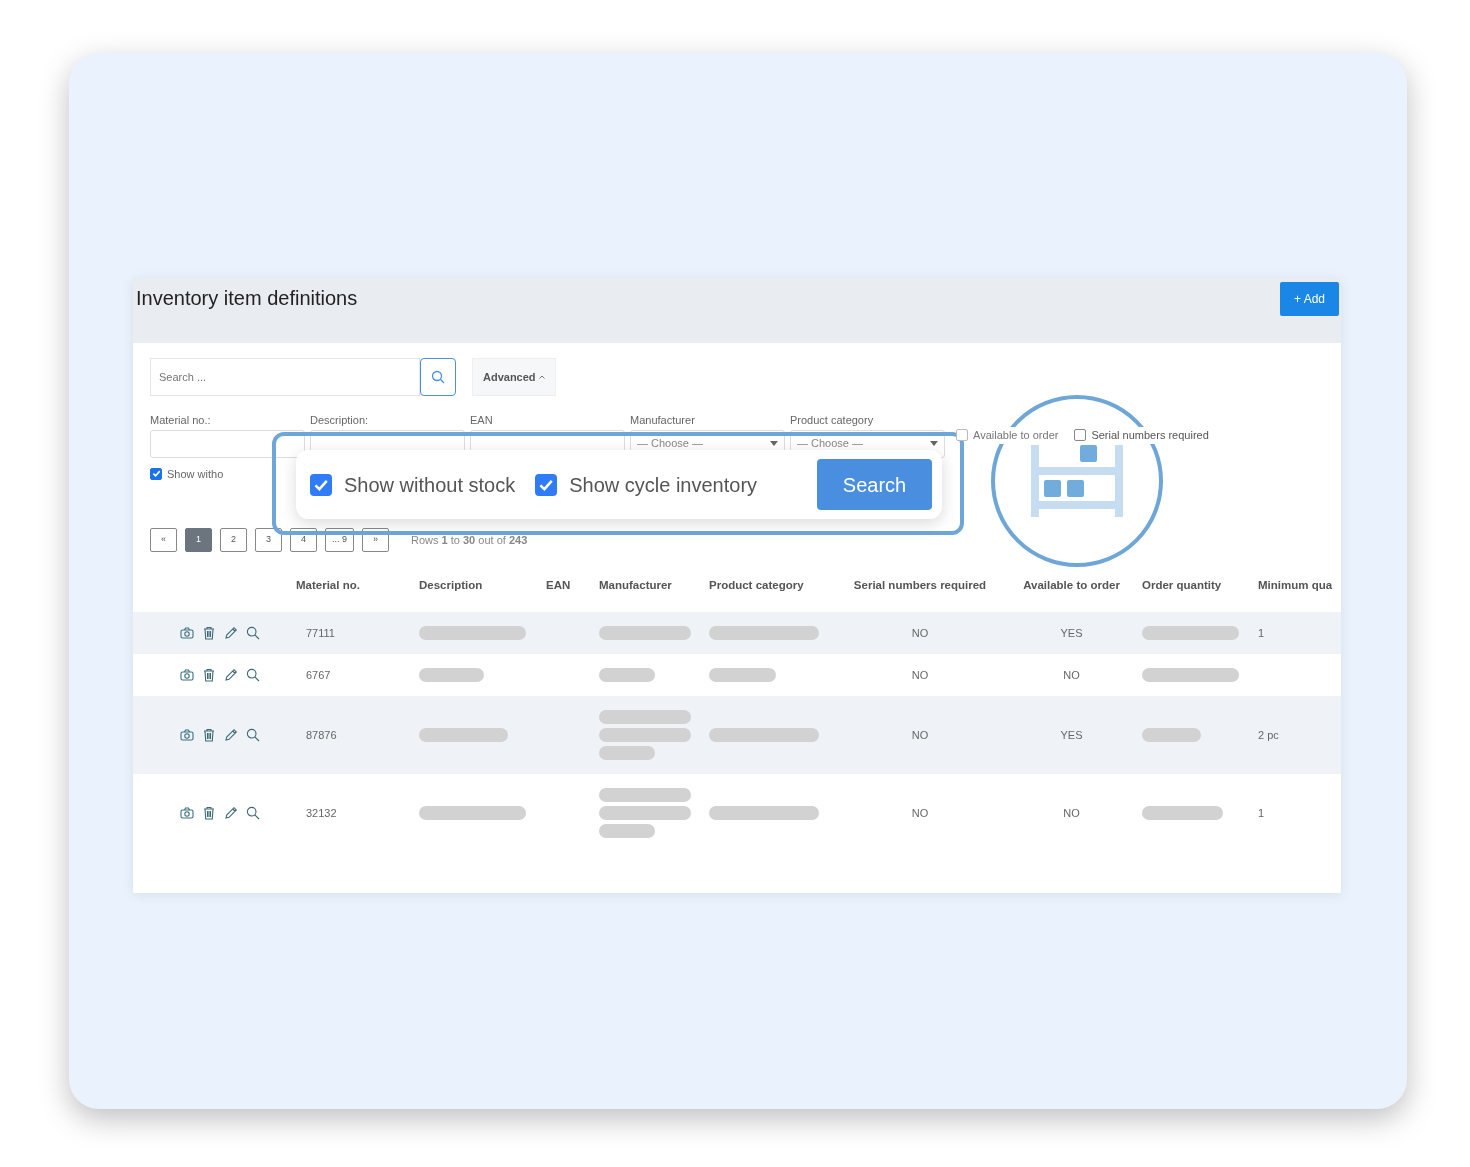  Describe the element at coordinates (320, 632) in the screenshot. I see `table-cell: 77111` at that location.